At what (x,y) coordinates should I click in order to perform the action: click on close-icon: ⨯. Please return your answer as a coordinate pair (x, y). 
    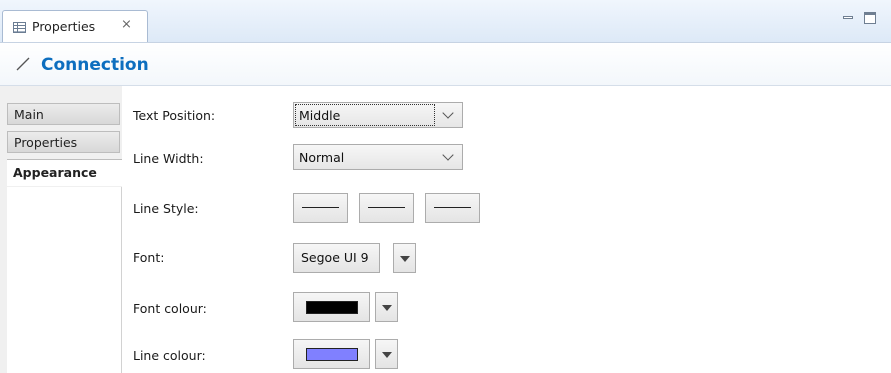
    Looking at the image, I should click on (126, 24).